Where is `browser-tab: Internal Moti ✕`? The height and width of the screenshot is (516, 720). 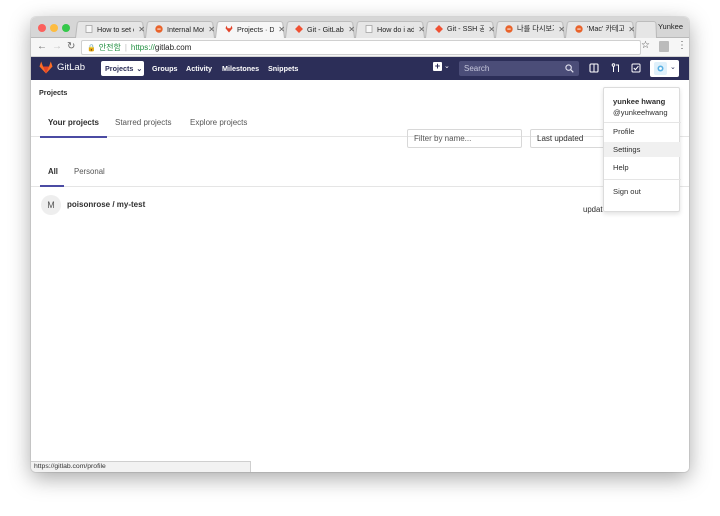
browser-tab: Internal Moti ✕ is located at coordinates (180, 29).